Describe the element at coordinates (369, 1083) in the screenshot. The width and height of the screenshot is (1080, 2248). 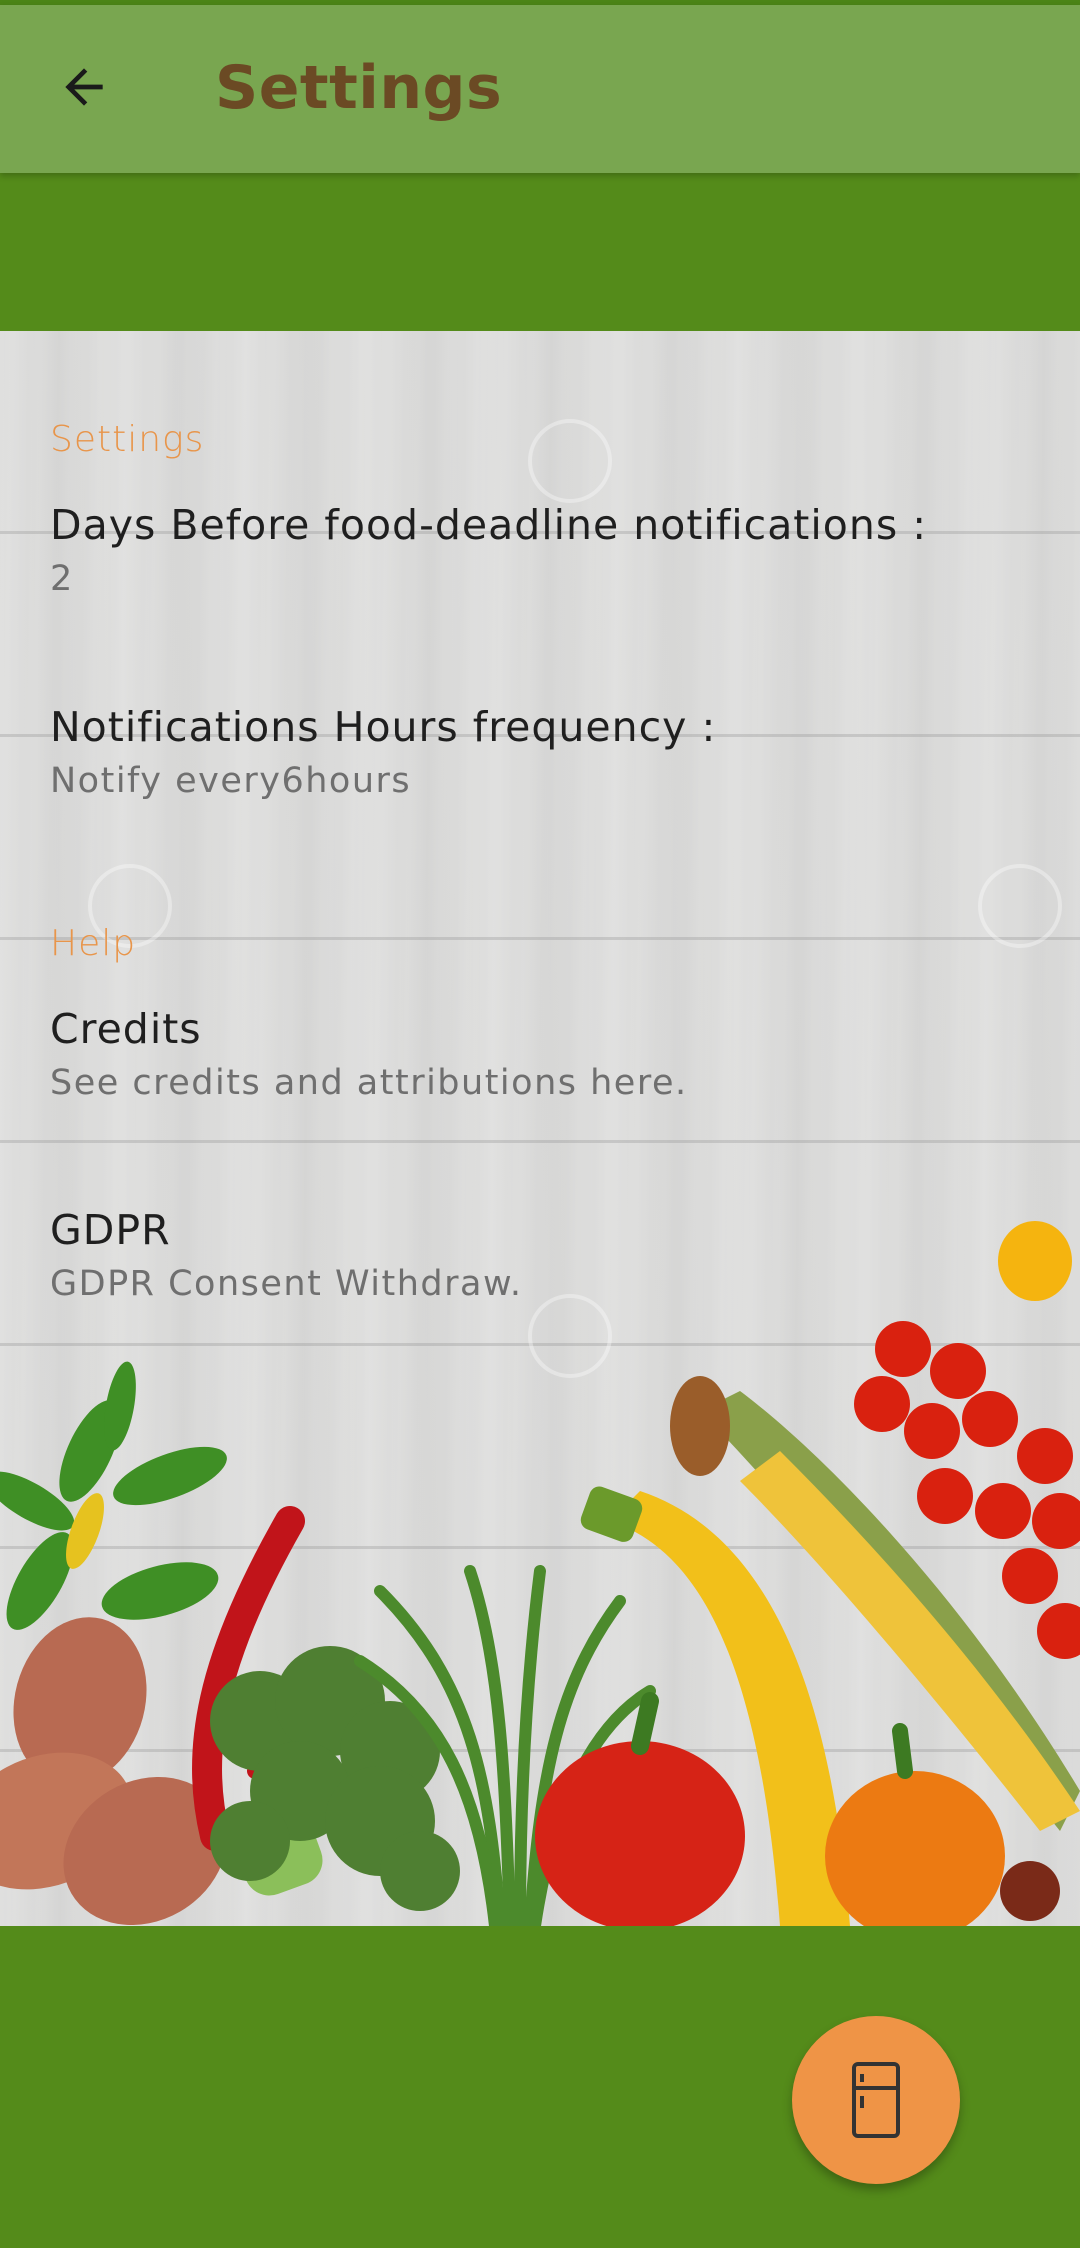
I see `pref-summary: See credits and attributions here.` at that location.